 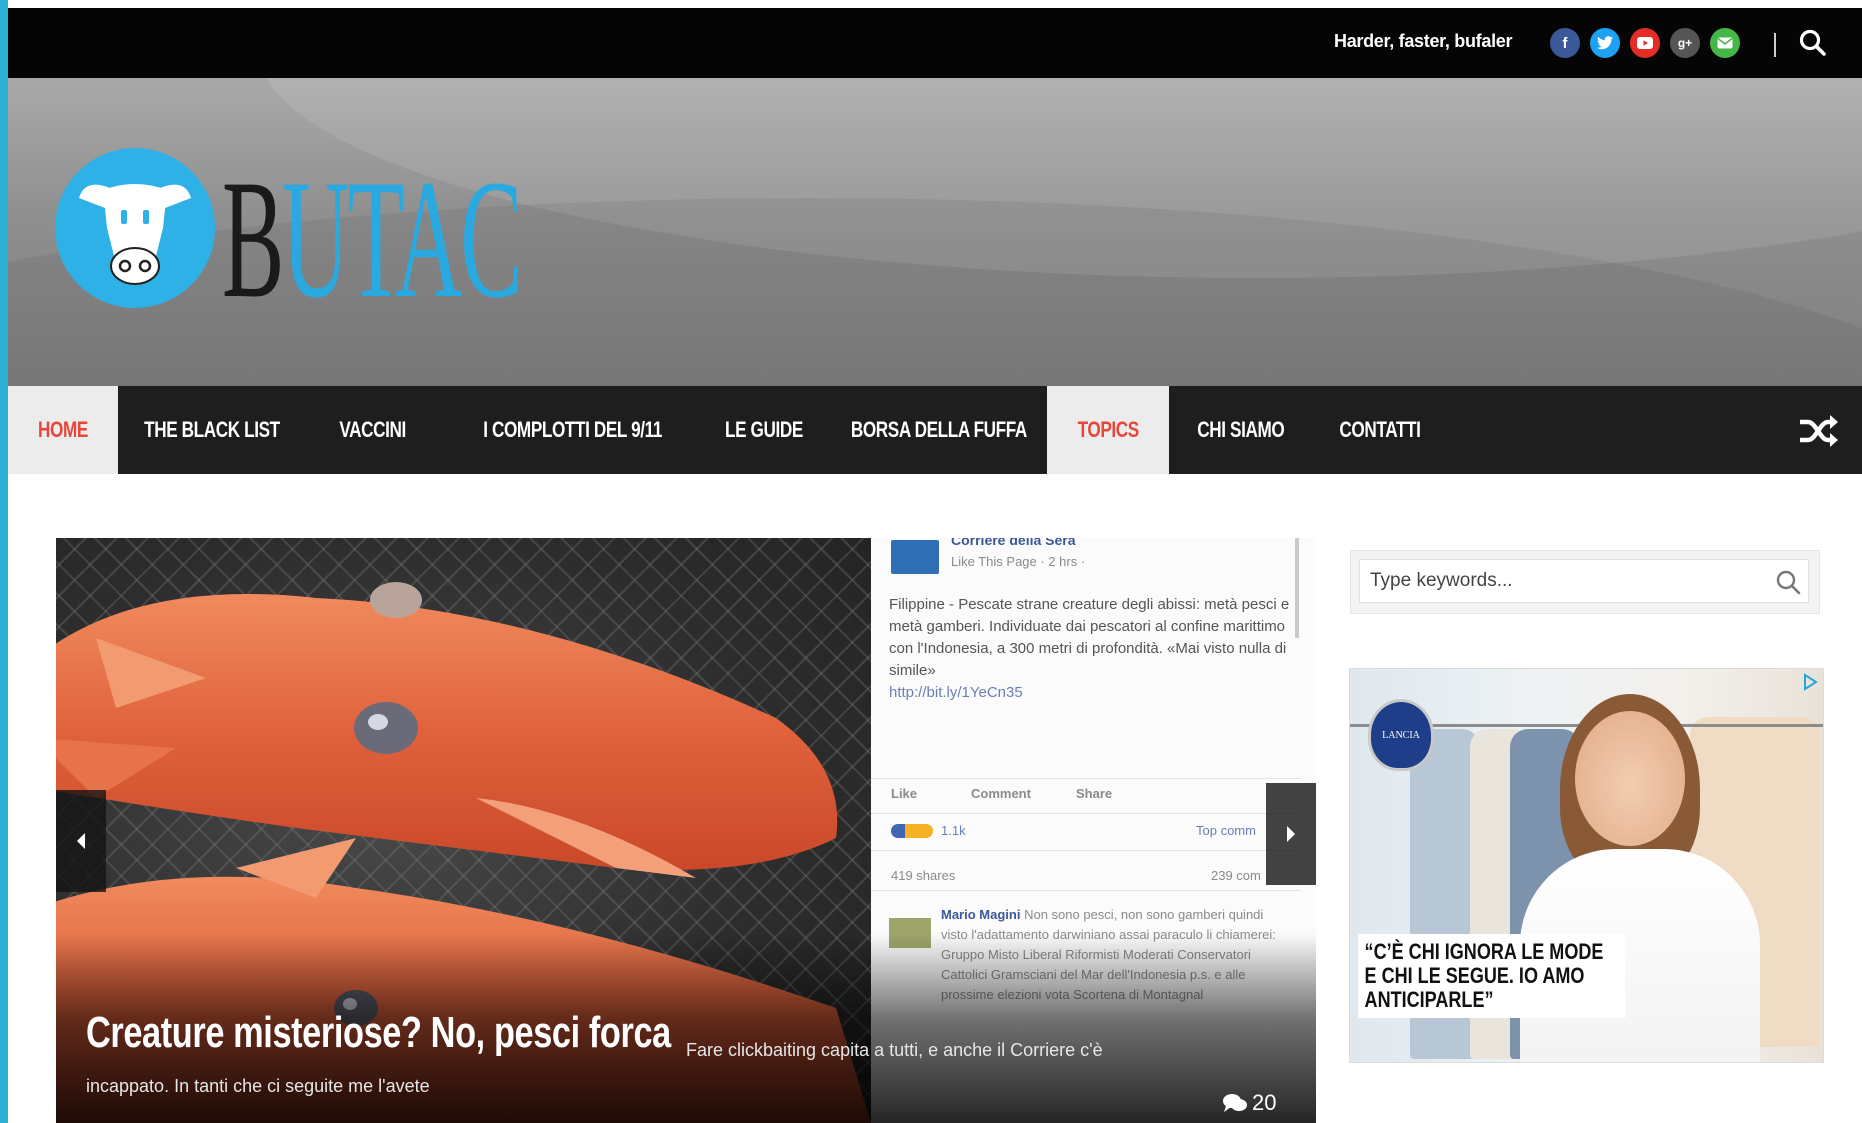 I want to click on sidebar-search, so click(x=1585, y=582).